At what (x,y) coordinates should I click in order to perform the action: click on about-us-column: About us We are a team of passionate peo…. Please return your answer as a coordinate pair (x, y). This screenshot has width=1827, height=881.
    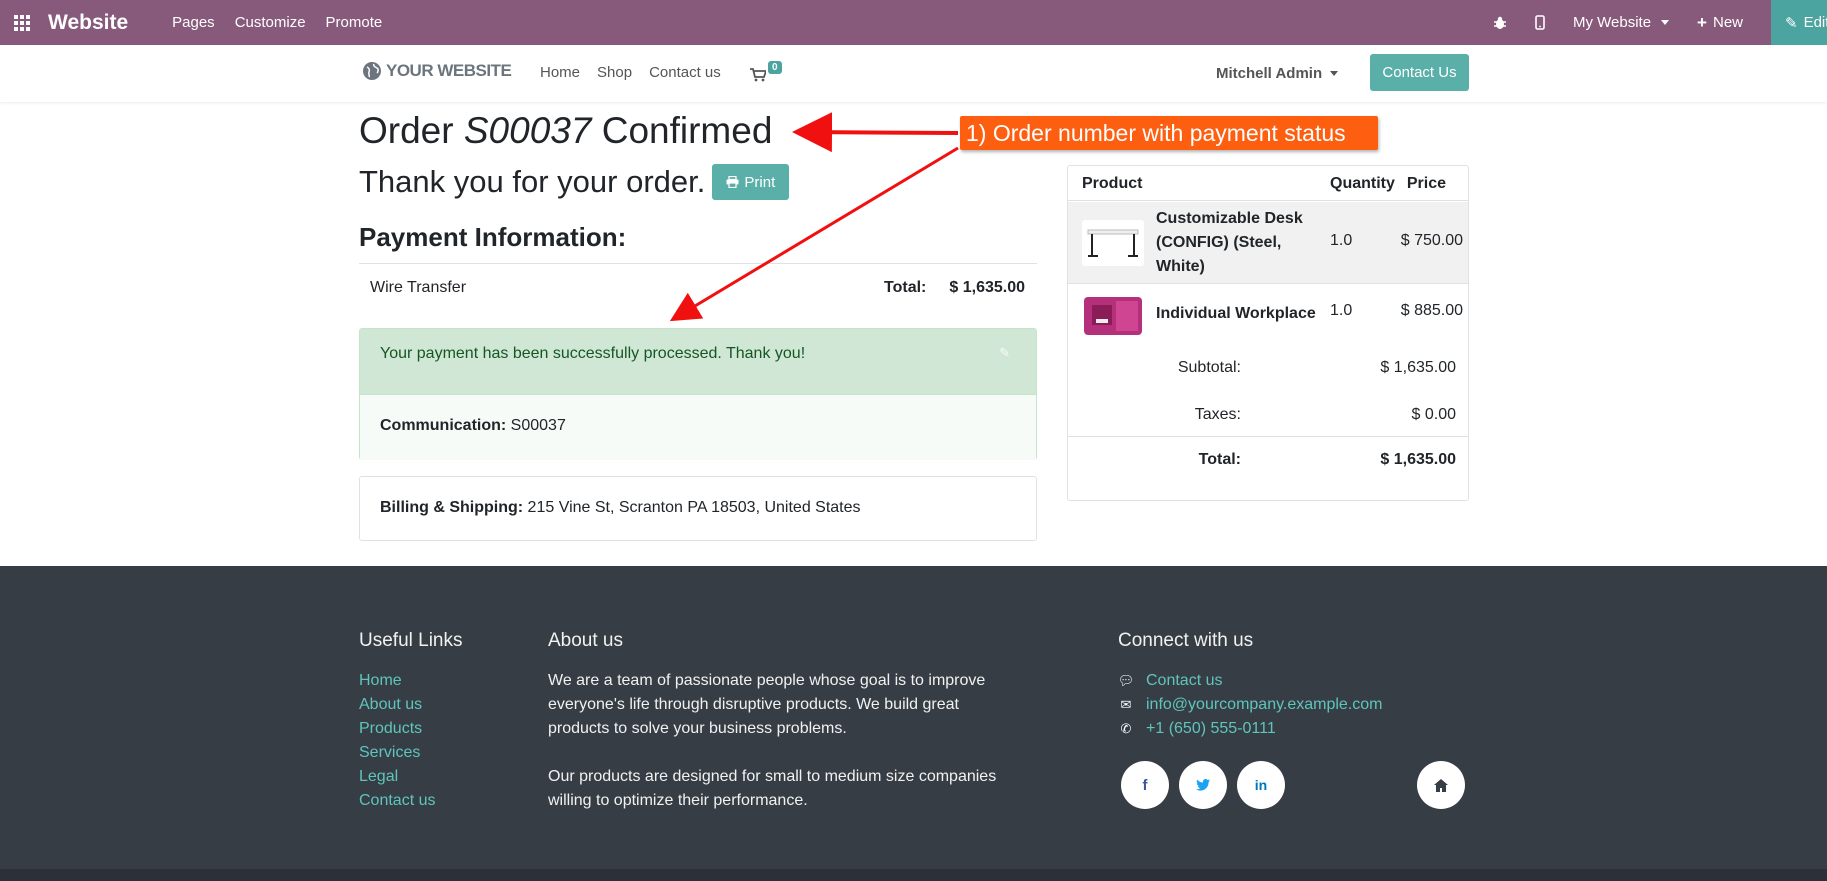
    Looking at the image, I should click on (773, 721).